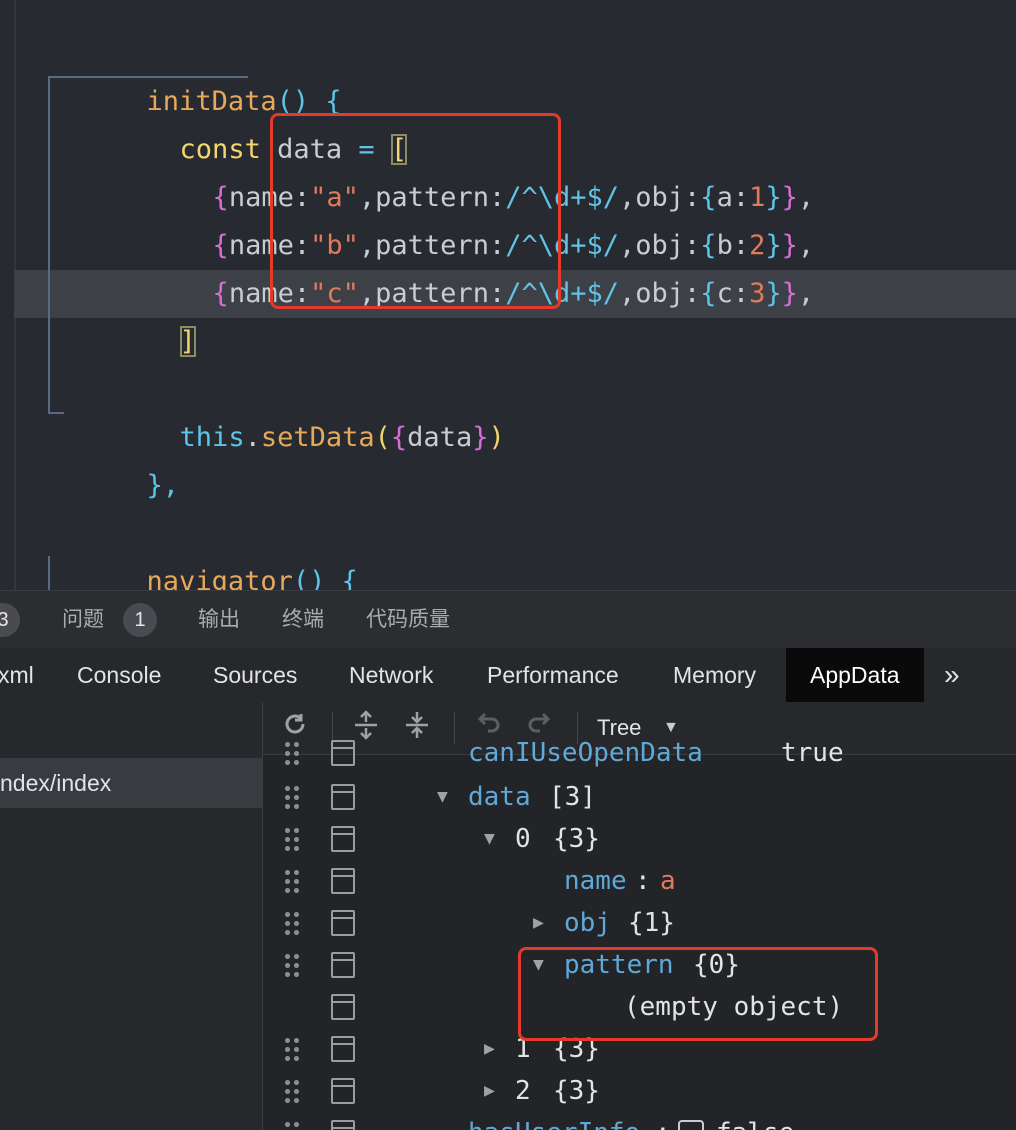 The image size is (1016, 1130). Describe the element at coordinates (408, 620) in the screenshot. I see `tab-code-quality: 代码质量` at that location.